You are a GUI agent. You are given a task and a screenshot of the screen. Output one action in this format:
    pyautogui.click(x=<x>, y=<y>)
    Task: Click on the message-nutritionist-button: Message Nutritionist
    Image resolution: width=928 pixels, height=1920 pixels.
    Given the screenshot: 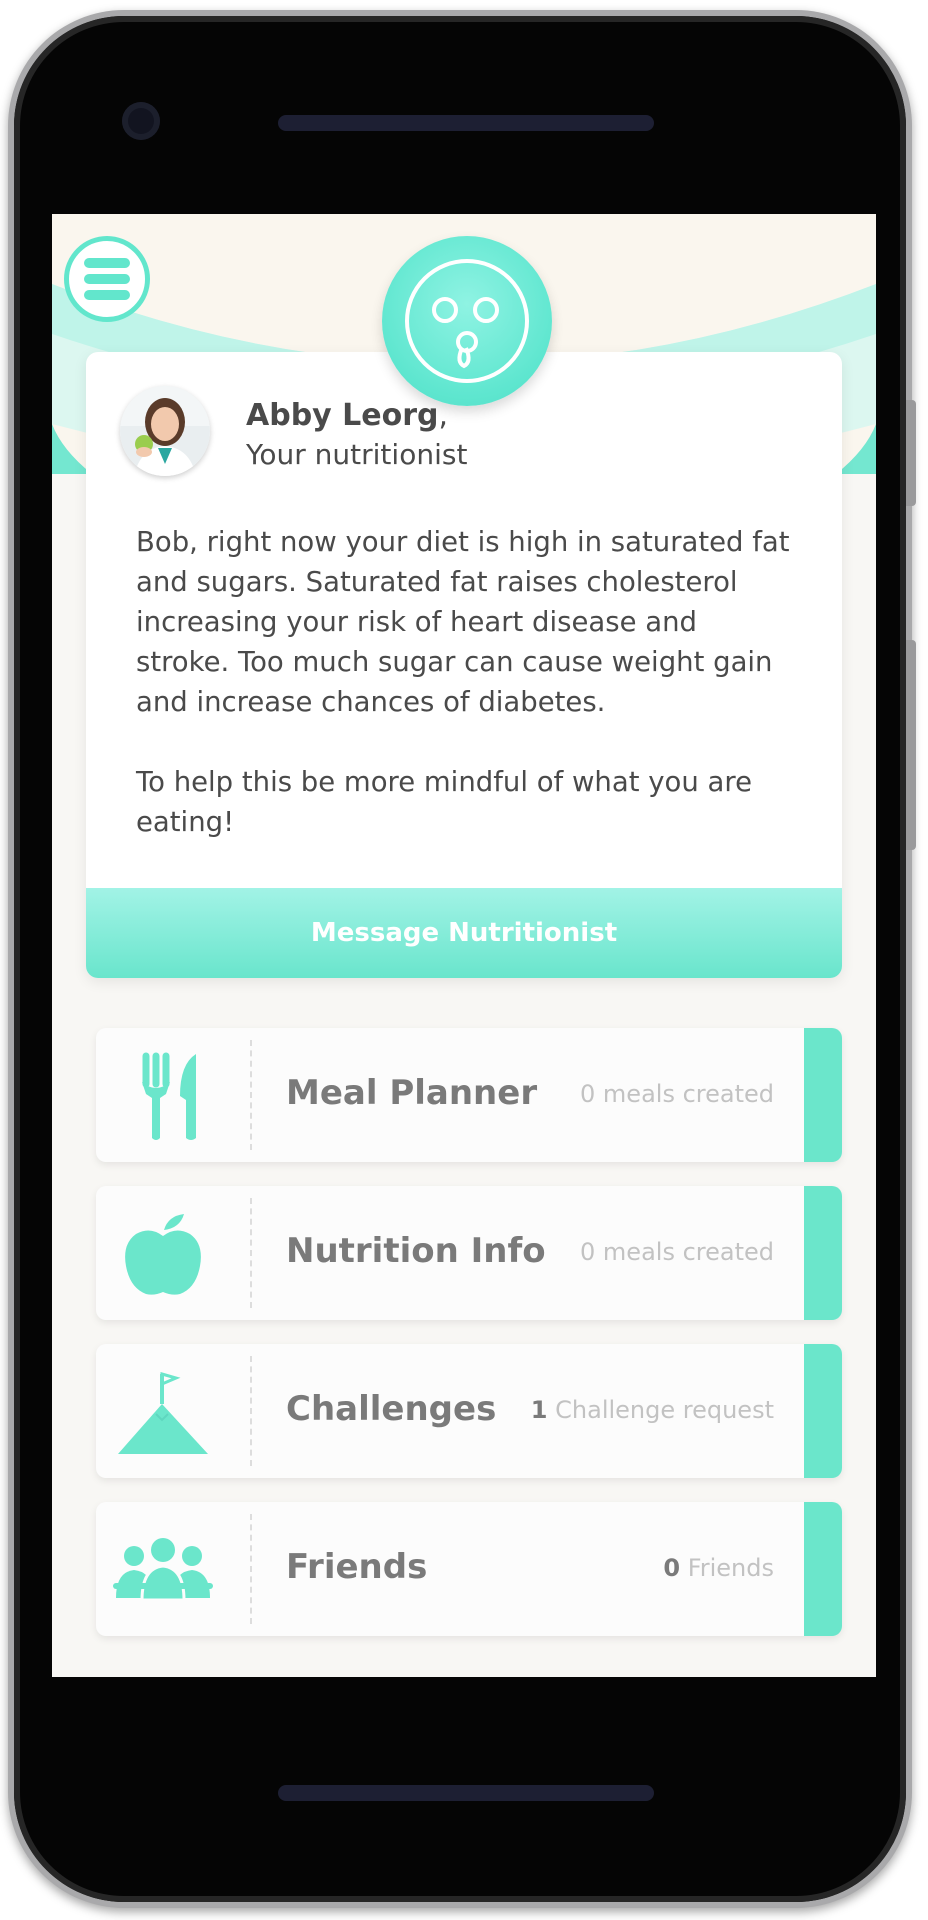 What is the action you would take?
    pyautogui.click(x=464, y=933)
    